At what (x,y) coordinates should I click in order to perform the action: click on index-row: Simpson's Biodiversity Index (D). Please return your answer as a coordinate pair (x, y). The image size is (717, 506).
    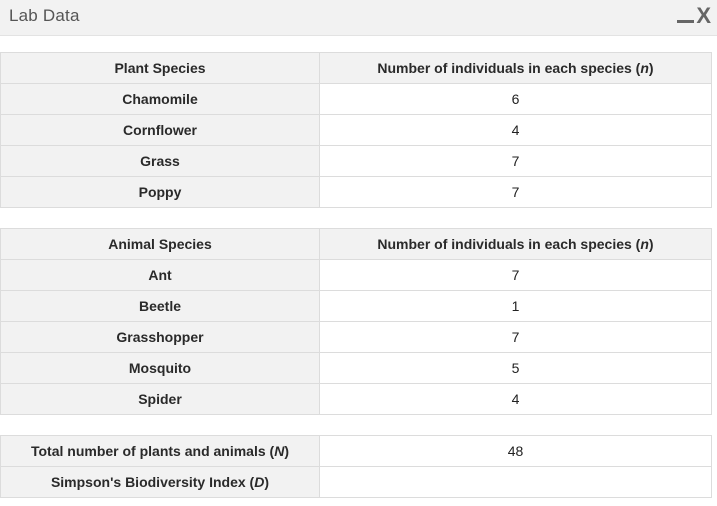
    Looking at the image, I should click on (356, 482).